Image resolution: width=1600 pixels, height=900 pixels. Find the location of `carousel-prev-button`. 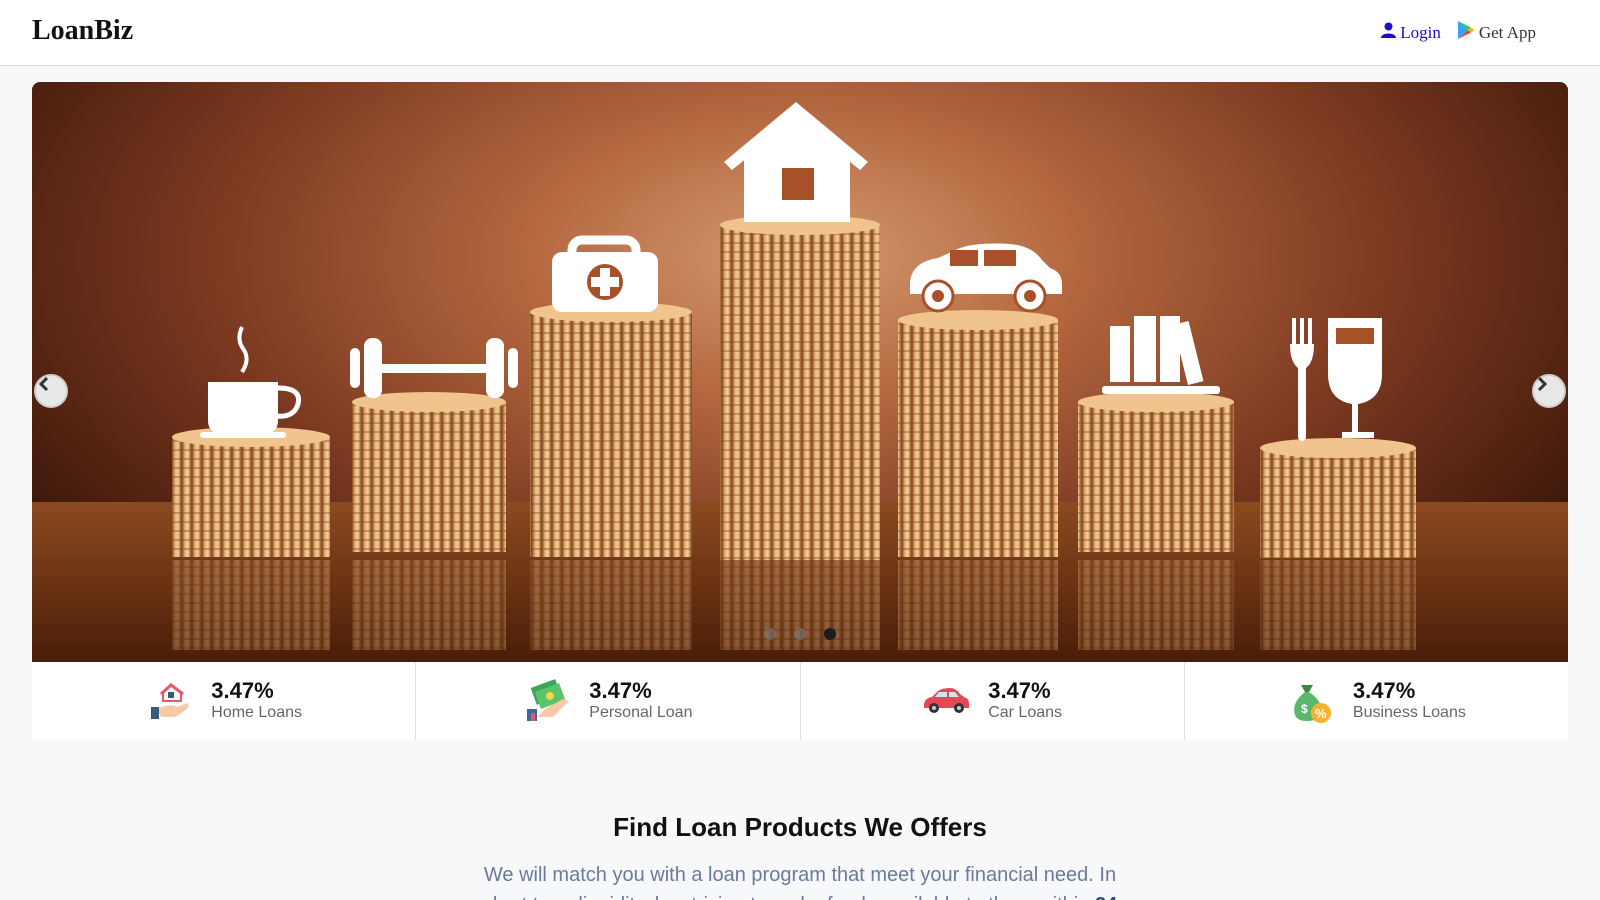

carousel-prev-button is located at coordinates (51, 391).